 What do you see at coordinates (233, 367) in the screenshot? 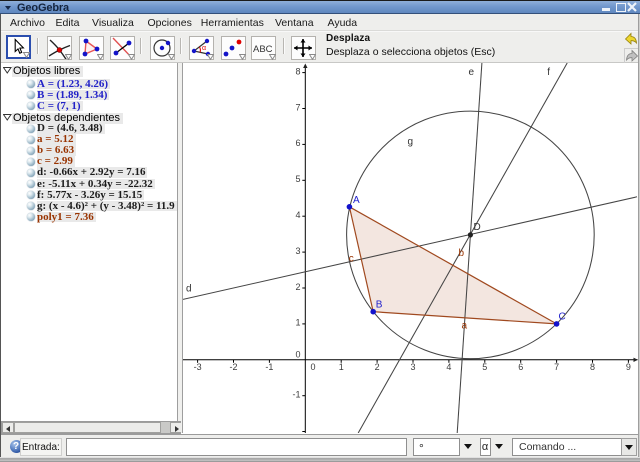
I see `svg-text: -2` at bounding box center [233, 367].